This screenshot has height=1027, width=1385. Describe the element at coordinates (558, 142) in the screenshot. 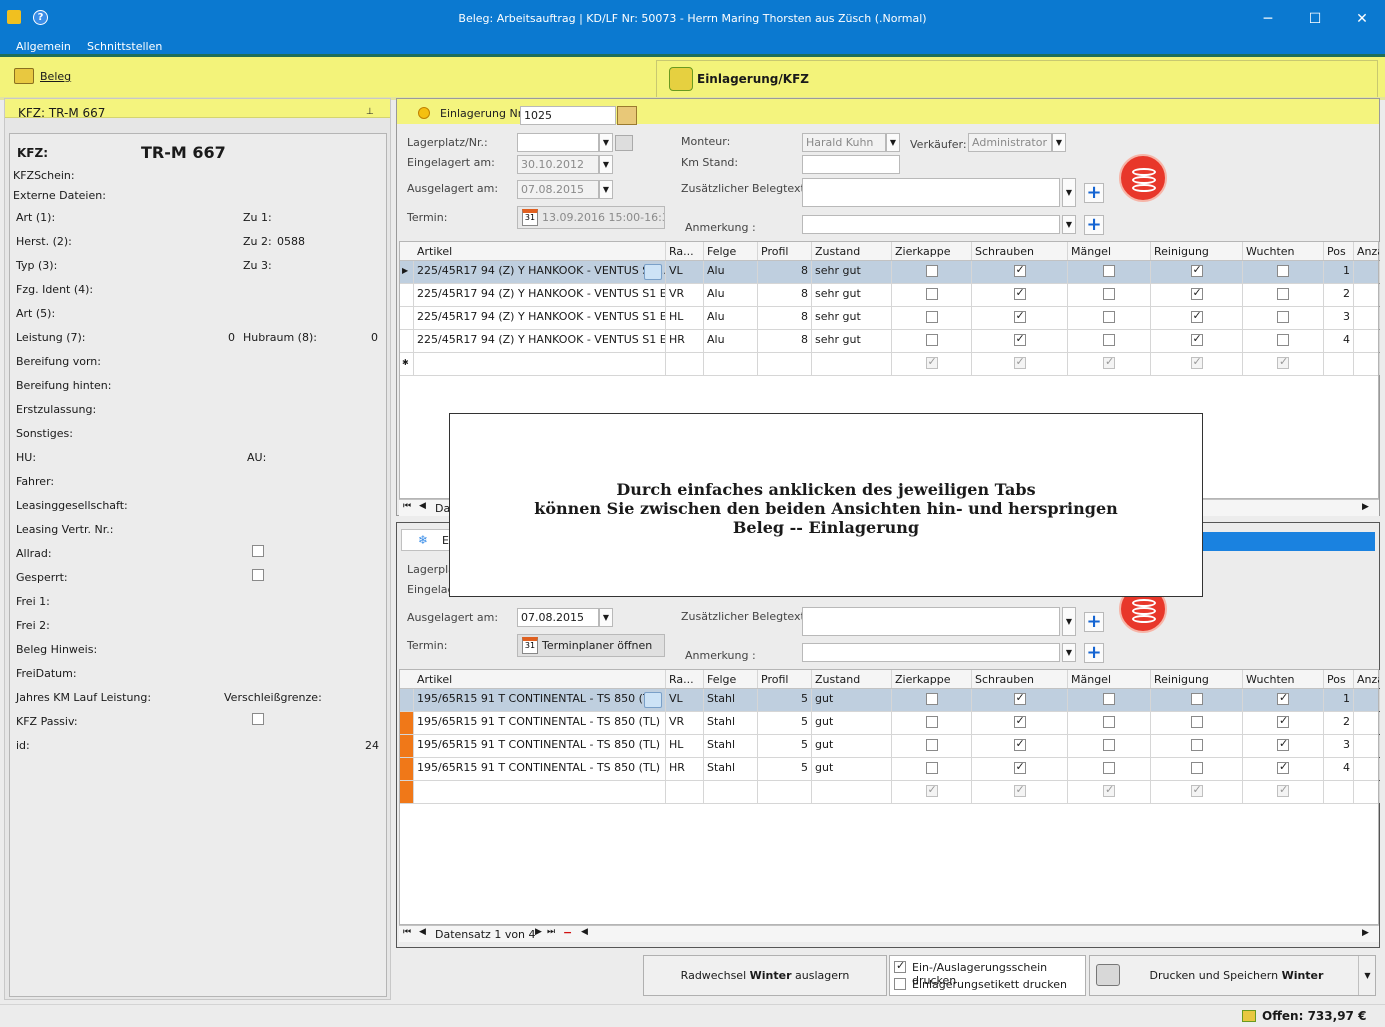

I see `lagerplatz-input` at that location.